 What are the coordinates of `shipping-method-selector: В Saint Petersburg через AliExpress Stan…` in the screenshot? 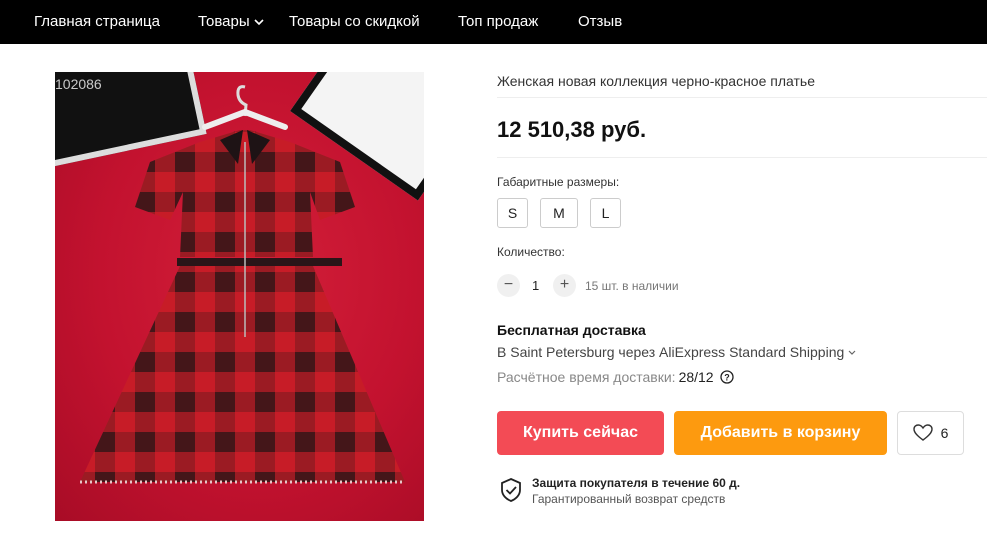 It's located at (677, 352).